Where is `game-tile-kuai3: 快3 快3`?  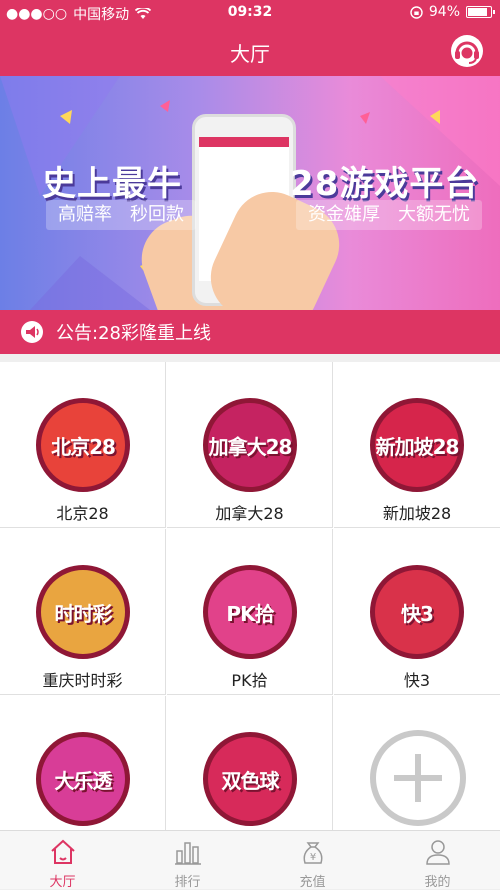 game-tile-kuai3: 快3 快3 is located at coordinates (417, 612).